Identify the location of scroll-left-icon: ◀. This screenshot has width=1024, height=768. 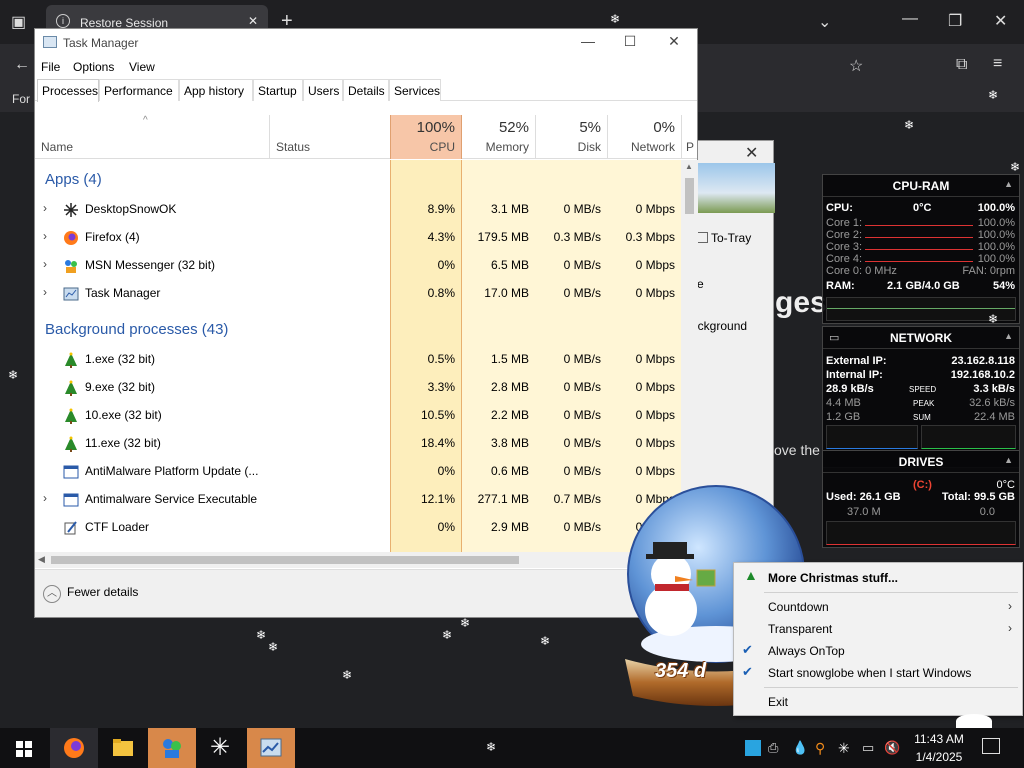
(41, 559).